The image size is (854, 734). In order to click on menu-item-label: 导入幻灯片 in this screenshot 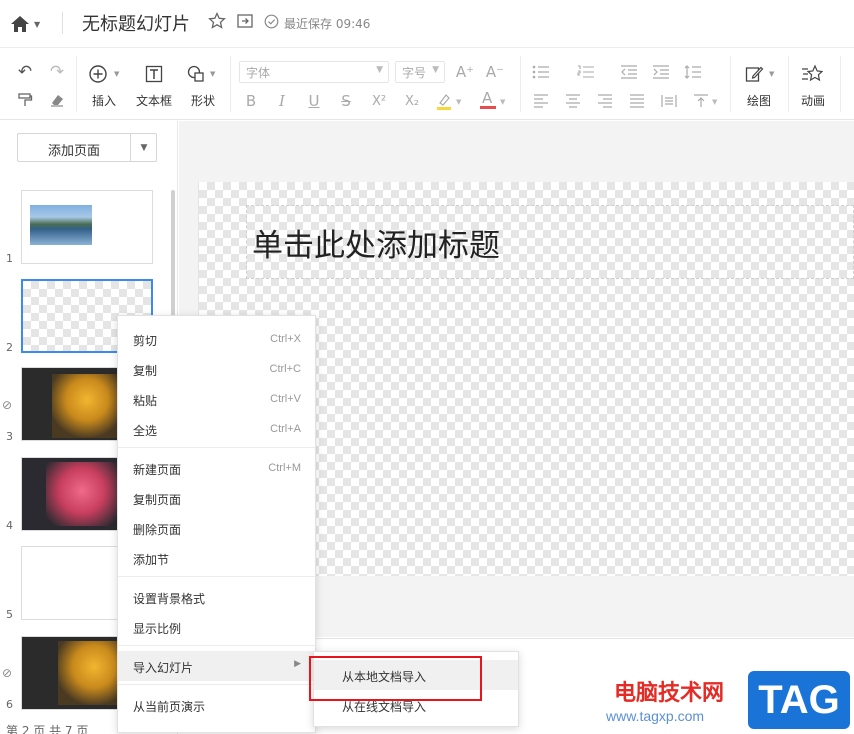, I will do `click(163, 668)`.